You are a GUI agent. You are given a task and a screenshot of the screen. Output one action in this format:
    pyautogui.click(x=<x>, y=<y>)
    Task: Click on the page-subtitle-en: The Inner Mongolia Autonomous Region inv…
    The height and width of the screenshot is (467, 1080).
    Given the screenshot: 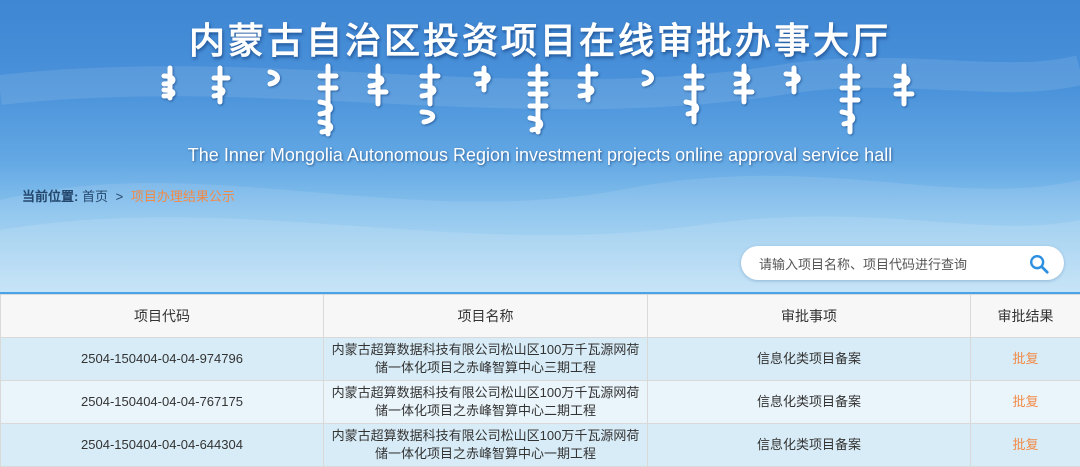 What is the action you would take?
    pyautogui.click(x=540, y=155)
    